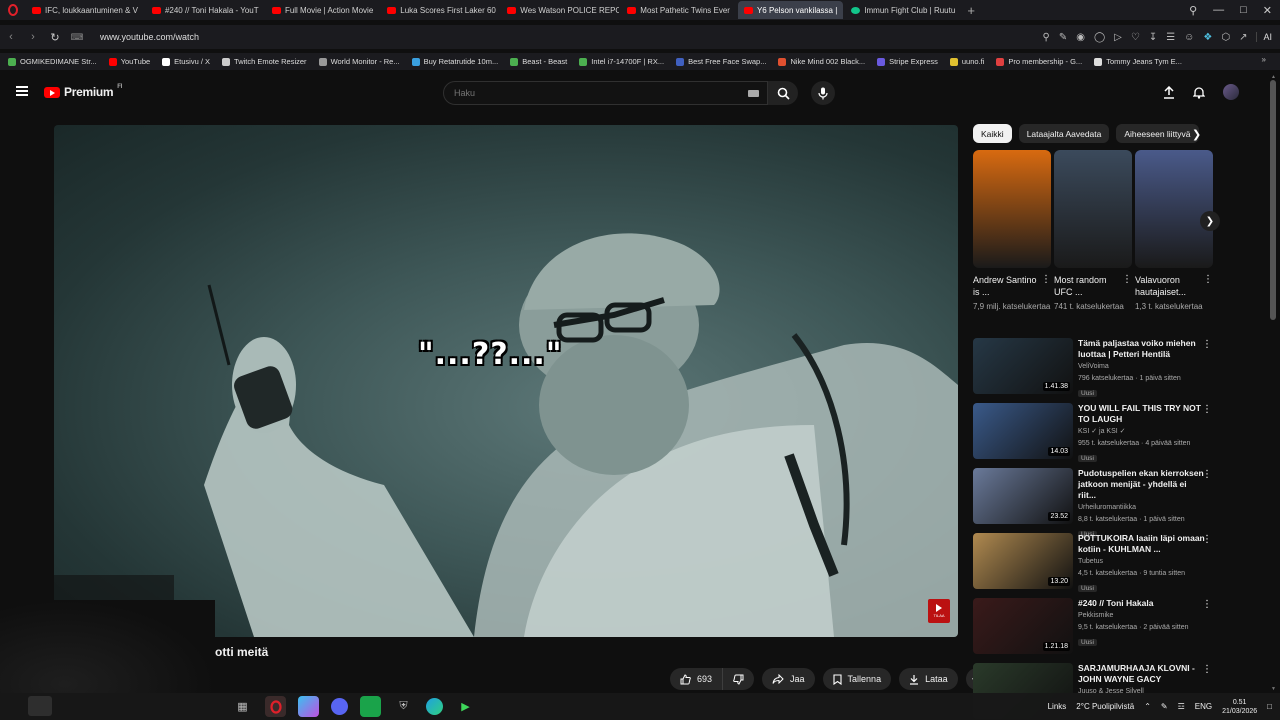 Image resolution: width=1280 pixels, height=720 pixels. What do you see at coordinates (1142, 674) in the screenshot?
I see `video-title: SARJAMURHAAJA KLOVNI - JOHN WAYNE GACY` at bounding box center [1142, 674].